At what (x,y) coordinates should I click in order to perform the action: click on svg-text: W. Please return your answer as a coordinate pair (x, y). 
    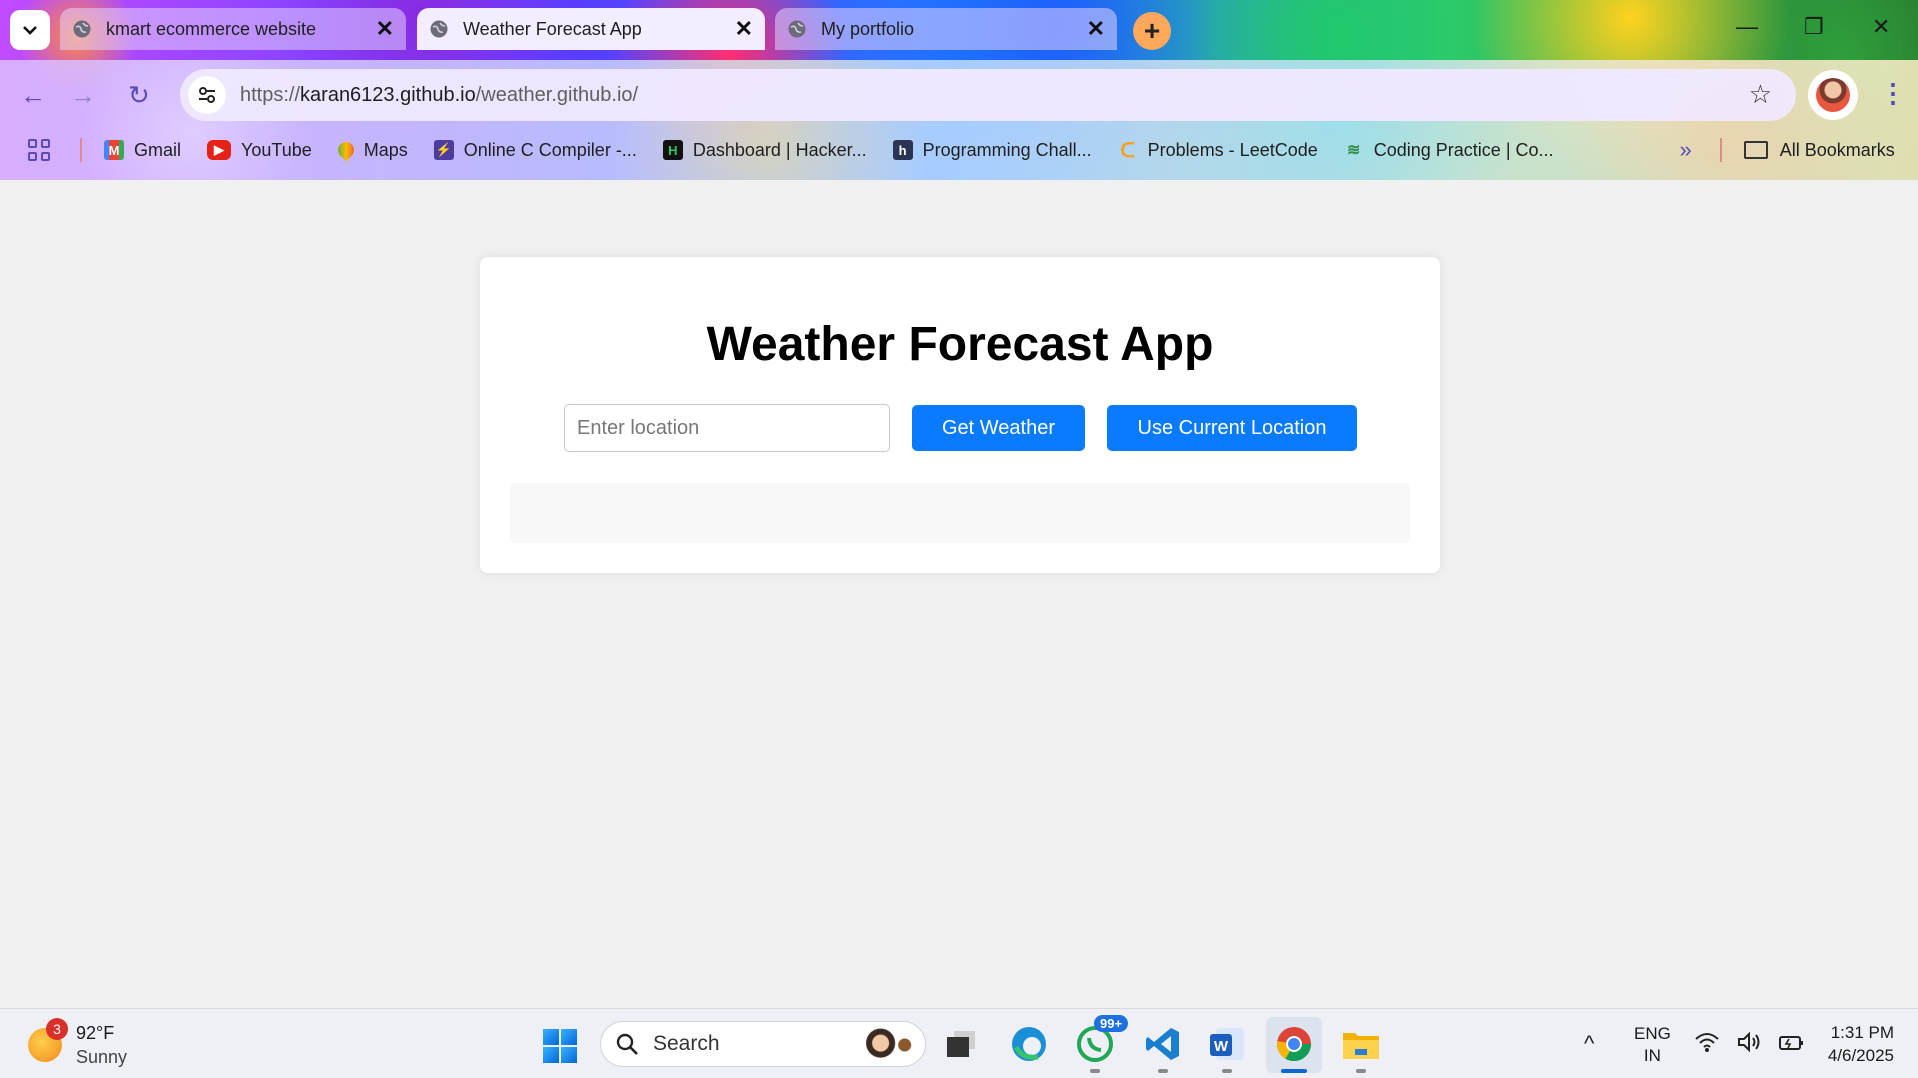
    Looking at the image, I should click on (1221, 1046).